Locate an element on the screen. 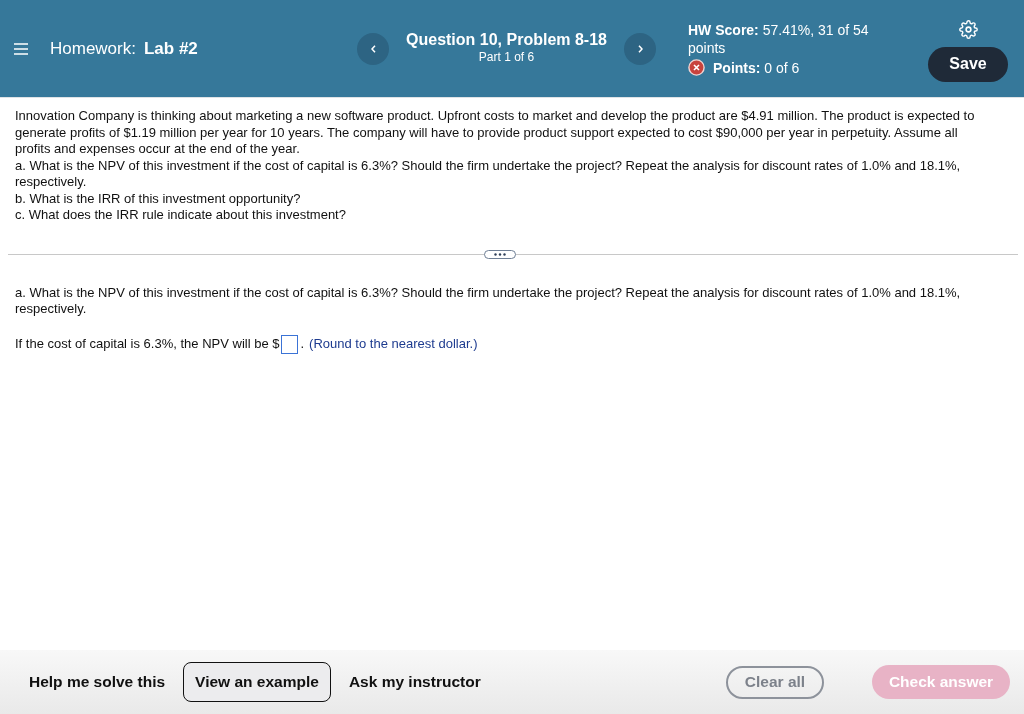 Image resolution: width=1024 pixels, height=714 pixels. menu-button is located at coordinates (21, 48).